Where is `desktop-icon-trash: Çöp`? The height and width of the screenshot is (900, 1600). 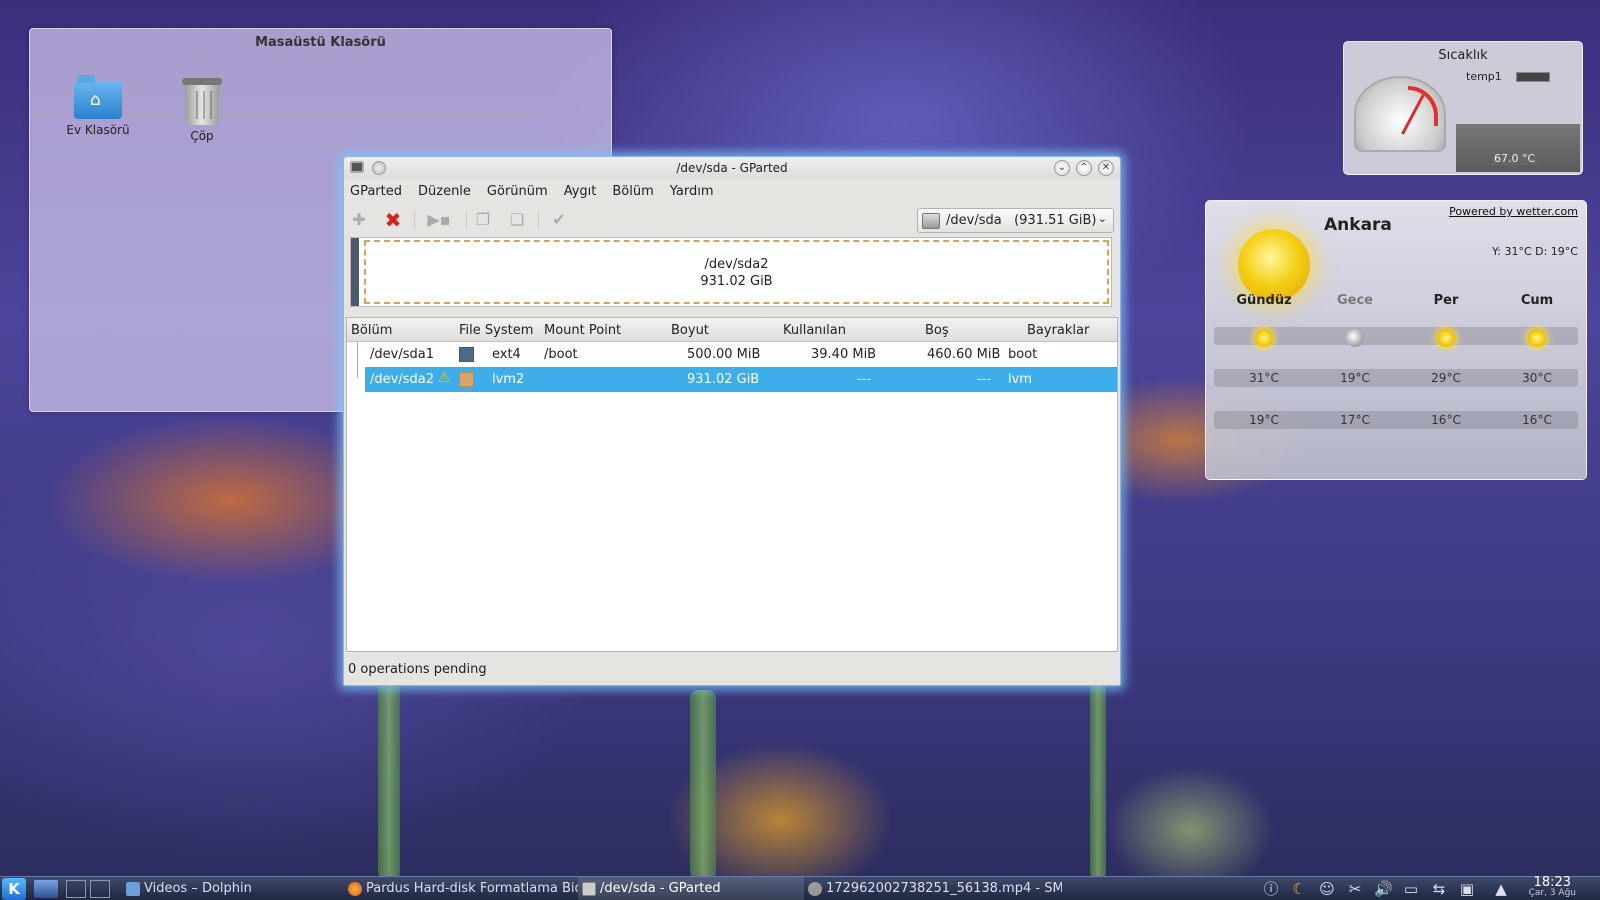 desktop-icon-trash: Çöp is located at coordinates (202, 110).